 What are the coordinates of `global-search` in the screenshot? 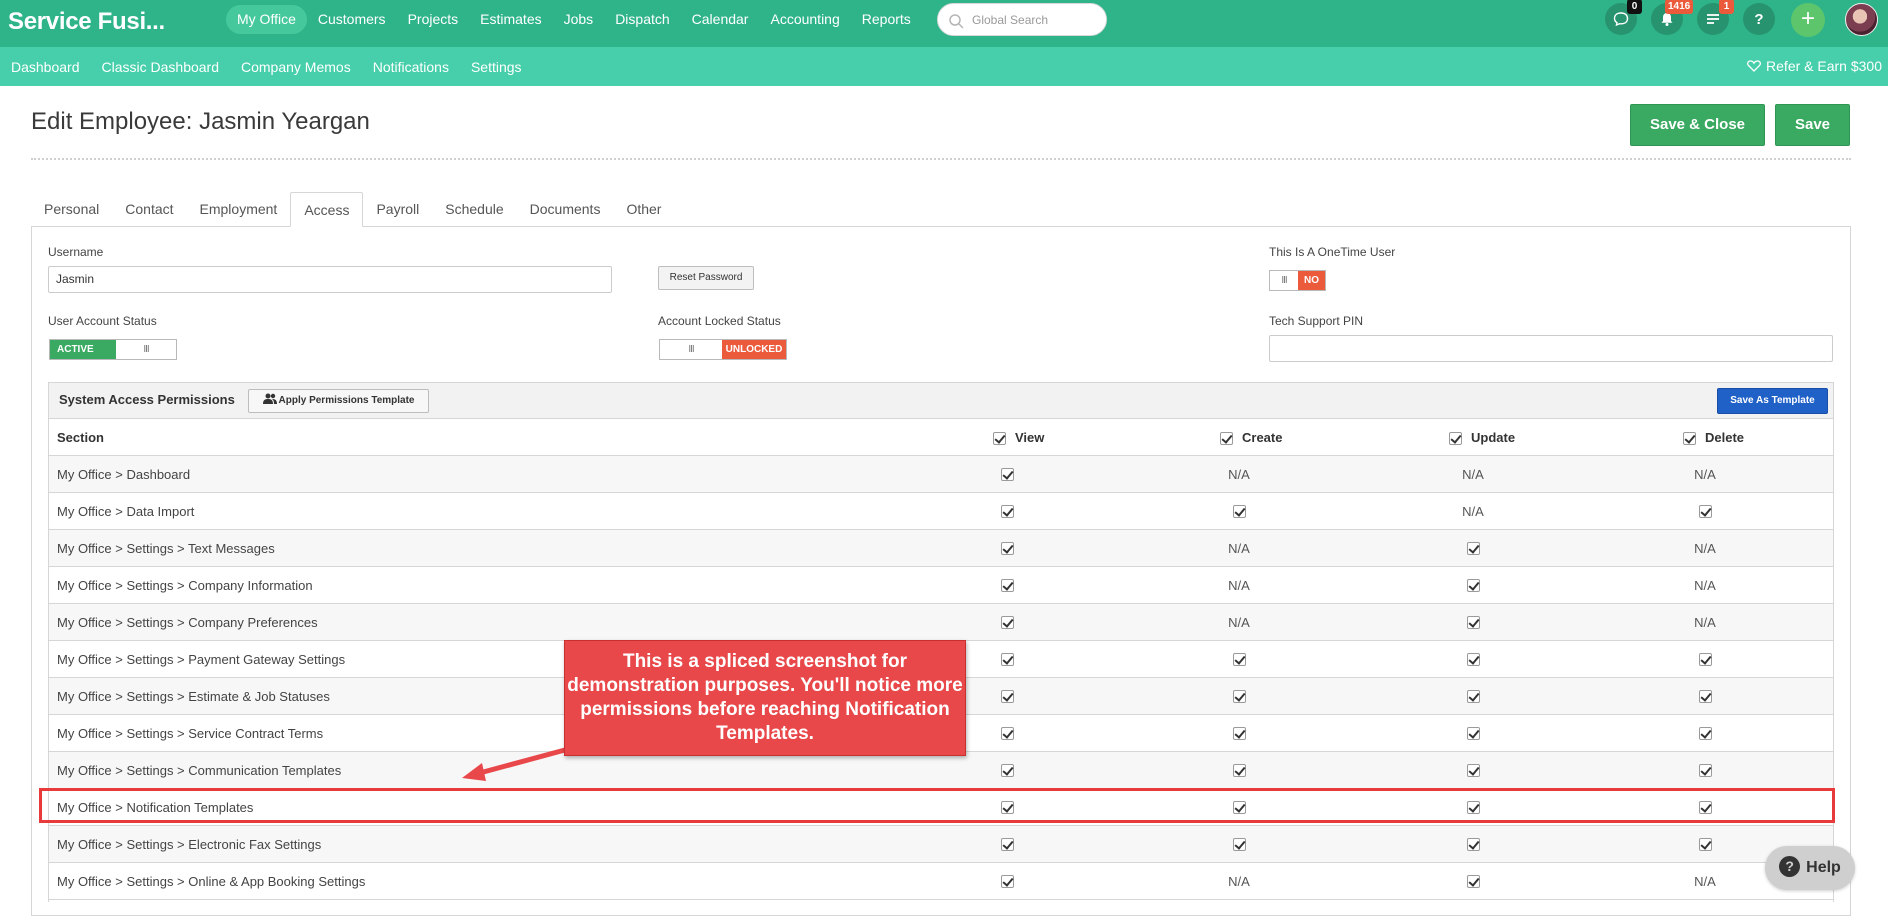 It's located at (1022, 19).